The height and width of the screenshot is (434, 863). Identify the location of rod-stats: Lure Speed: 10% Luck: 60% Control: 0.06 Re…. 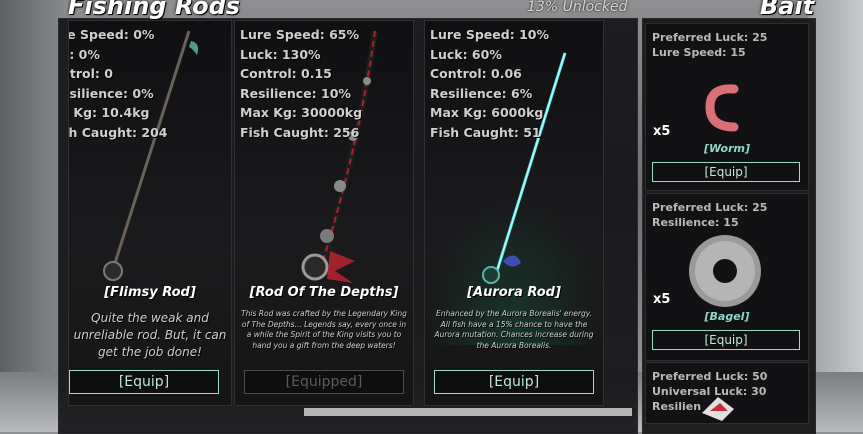
(489, 83).